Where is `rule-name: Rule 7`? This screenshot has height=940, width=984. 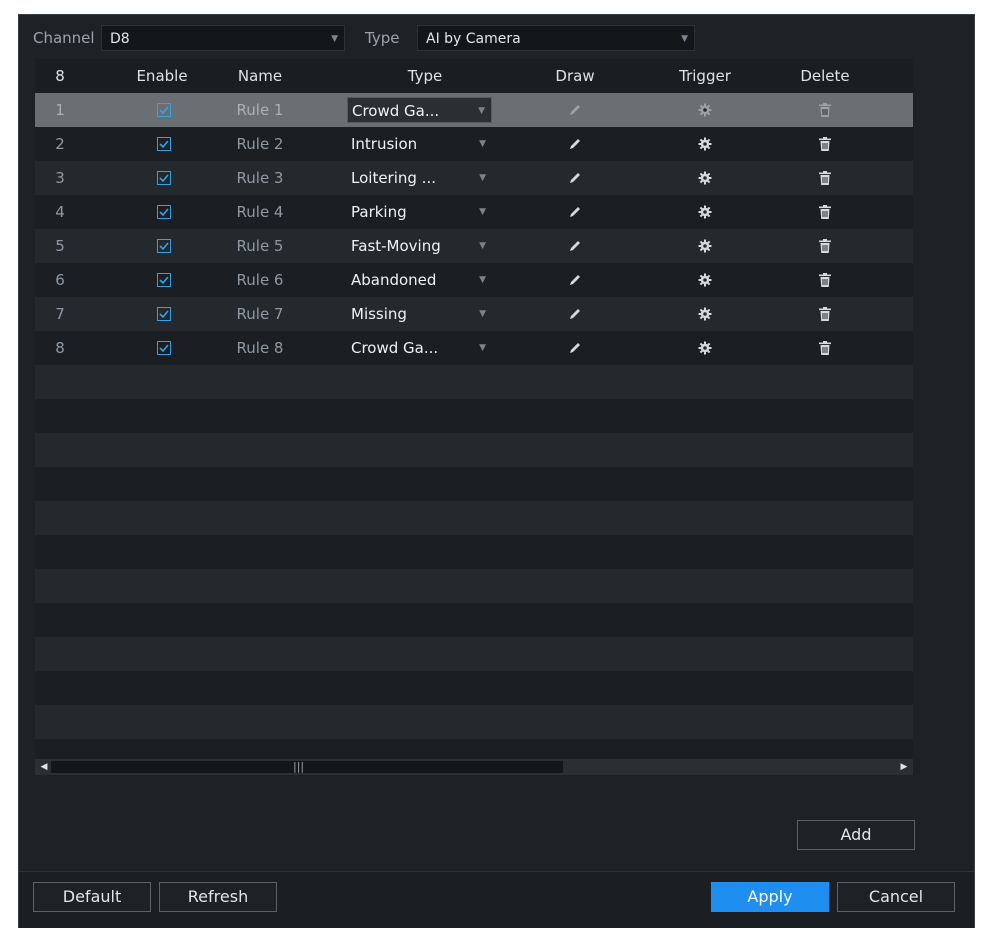 rule-name: Rule 7 is located at coordinates (260, 314).